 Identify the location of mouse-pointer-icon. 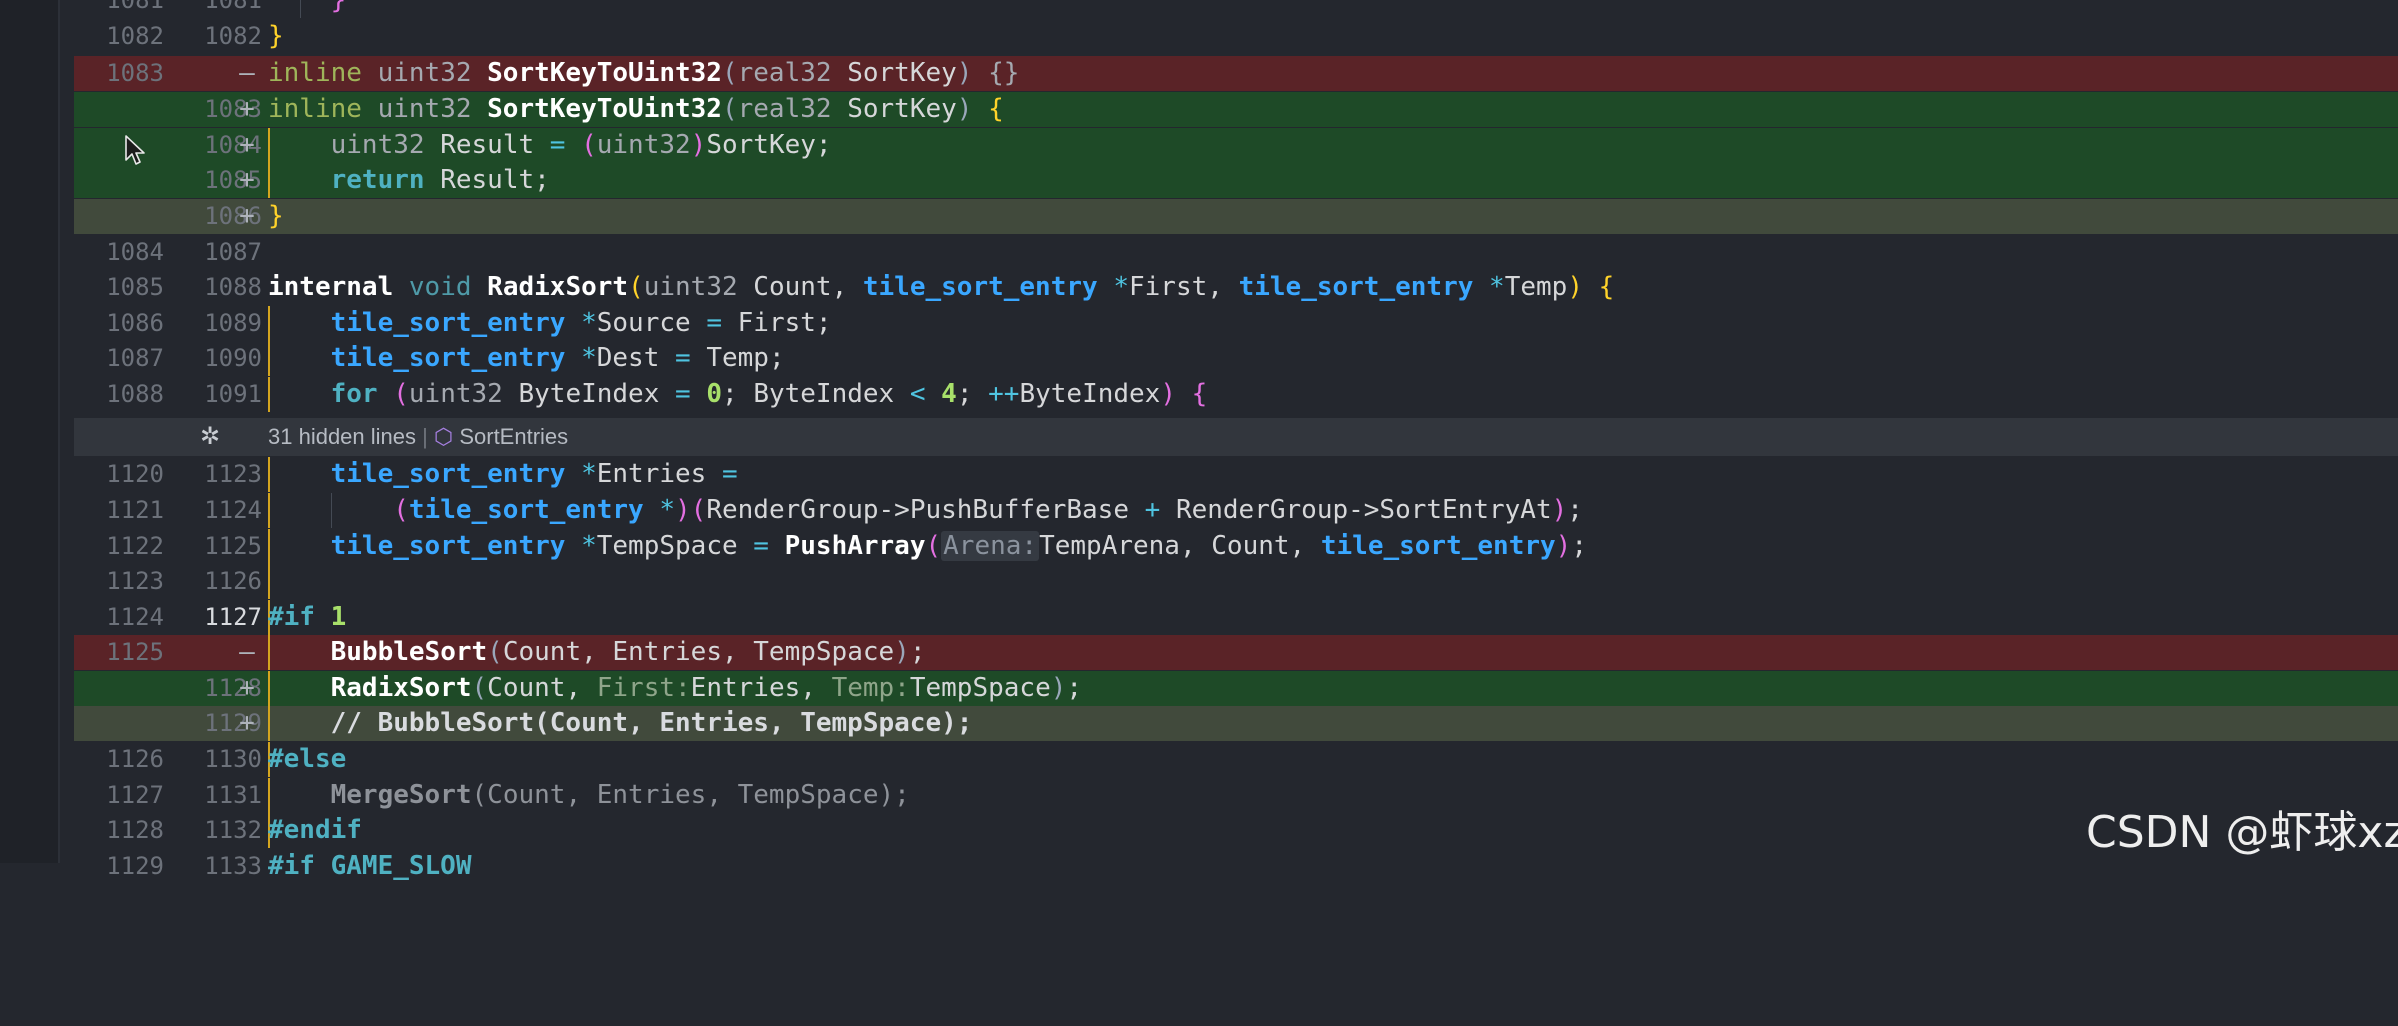
(135, 150).